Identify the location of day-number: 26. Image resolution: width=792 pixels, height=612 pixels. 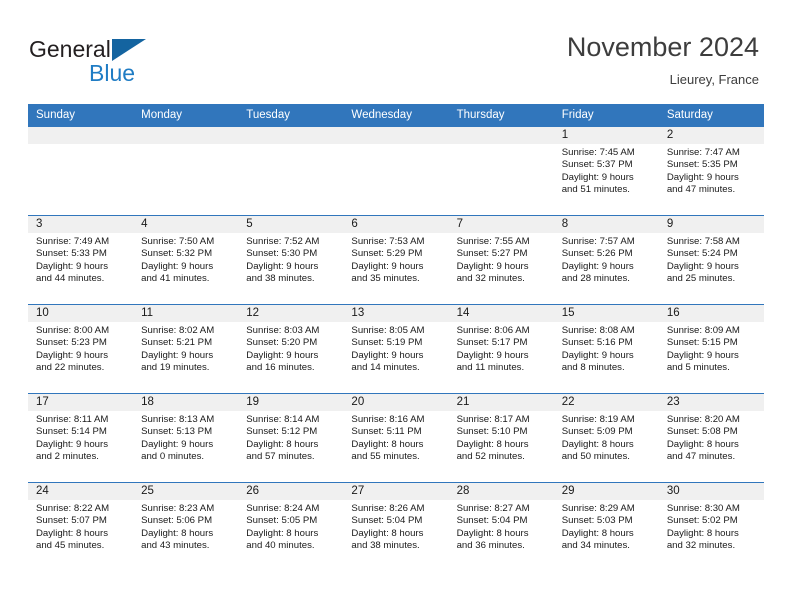
(291, 491).